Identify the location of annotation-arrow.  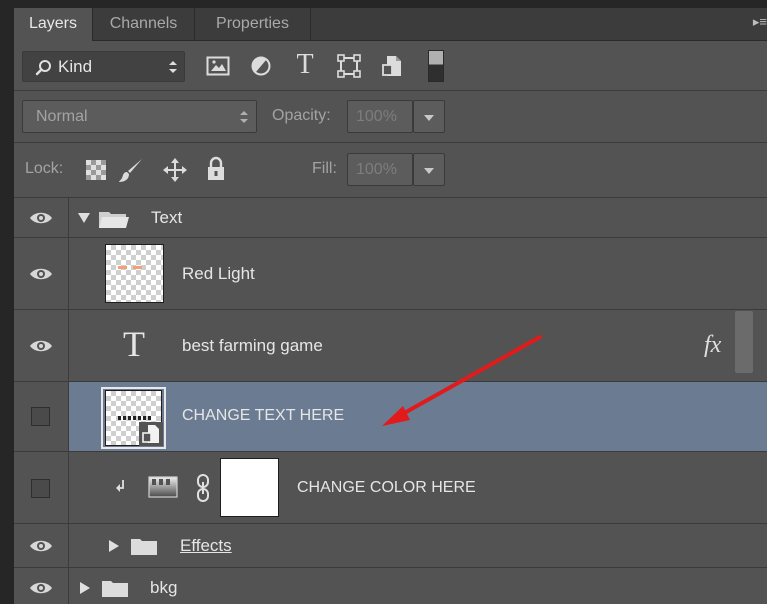
(462, 380).